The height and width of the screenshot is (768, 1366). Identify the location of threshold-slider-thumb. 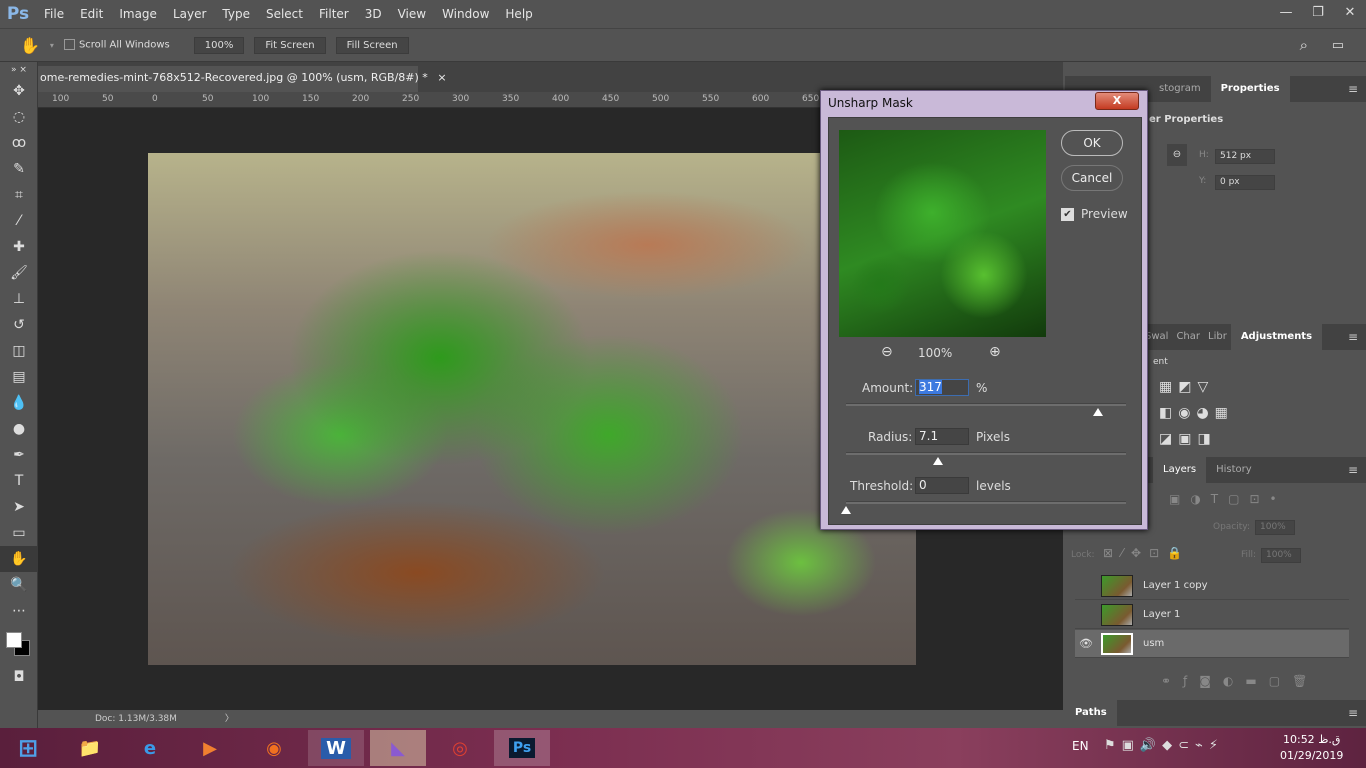
(846, 510).